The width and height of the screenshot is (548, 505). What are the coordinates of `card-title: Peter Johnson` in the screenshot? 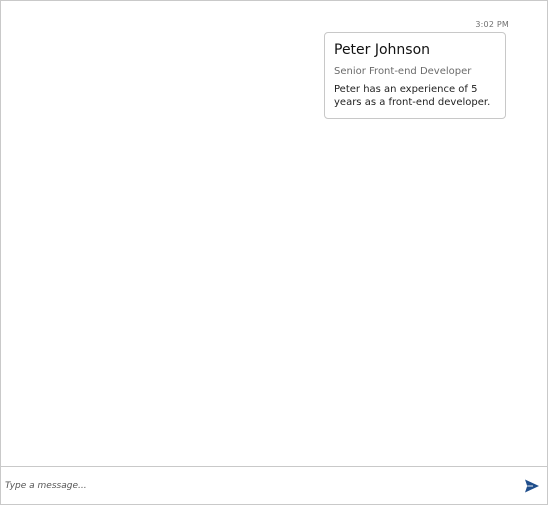 It's located at (382, 50).